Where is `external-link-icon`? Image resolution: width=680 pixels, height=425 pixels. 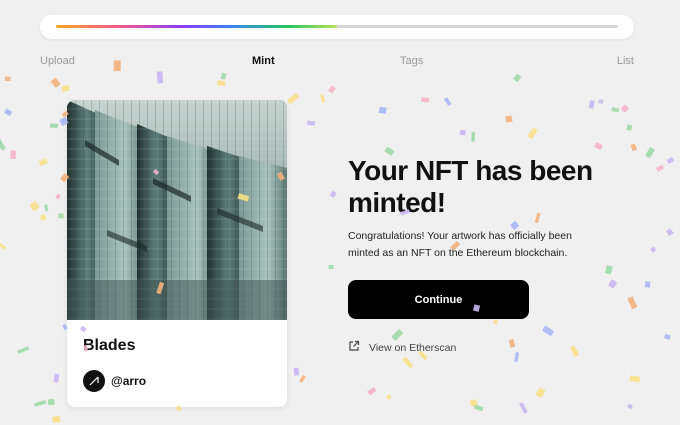 external-link-icon is located at coordinates (354, 347).